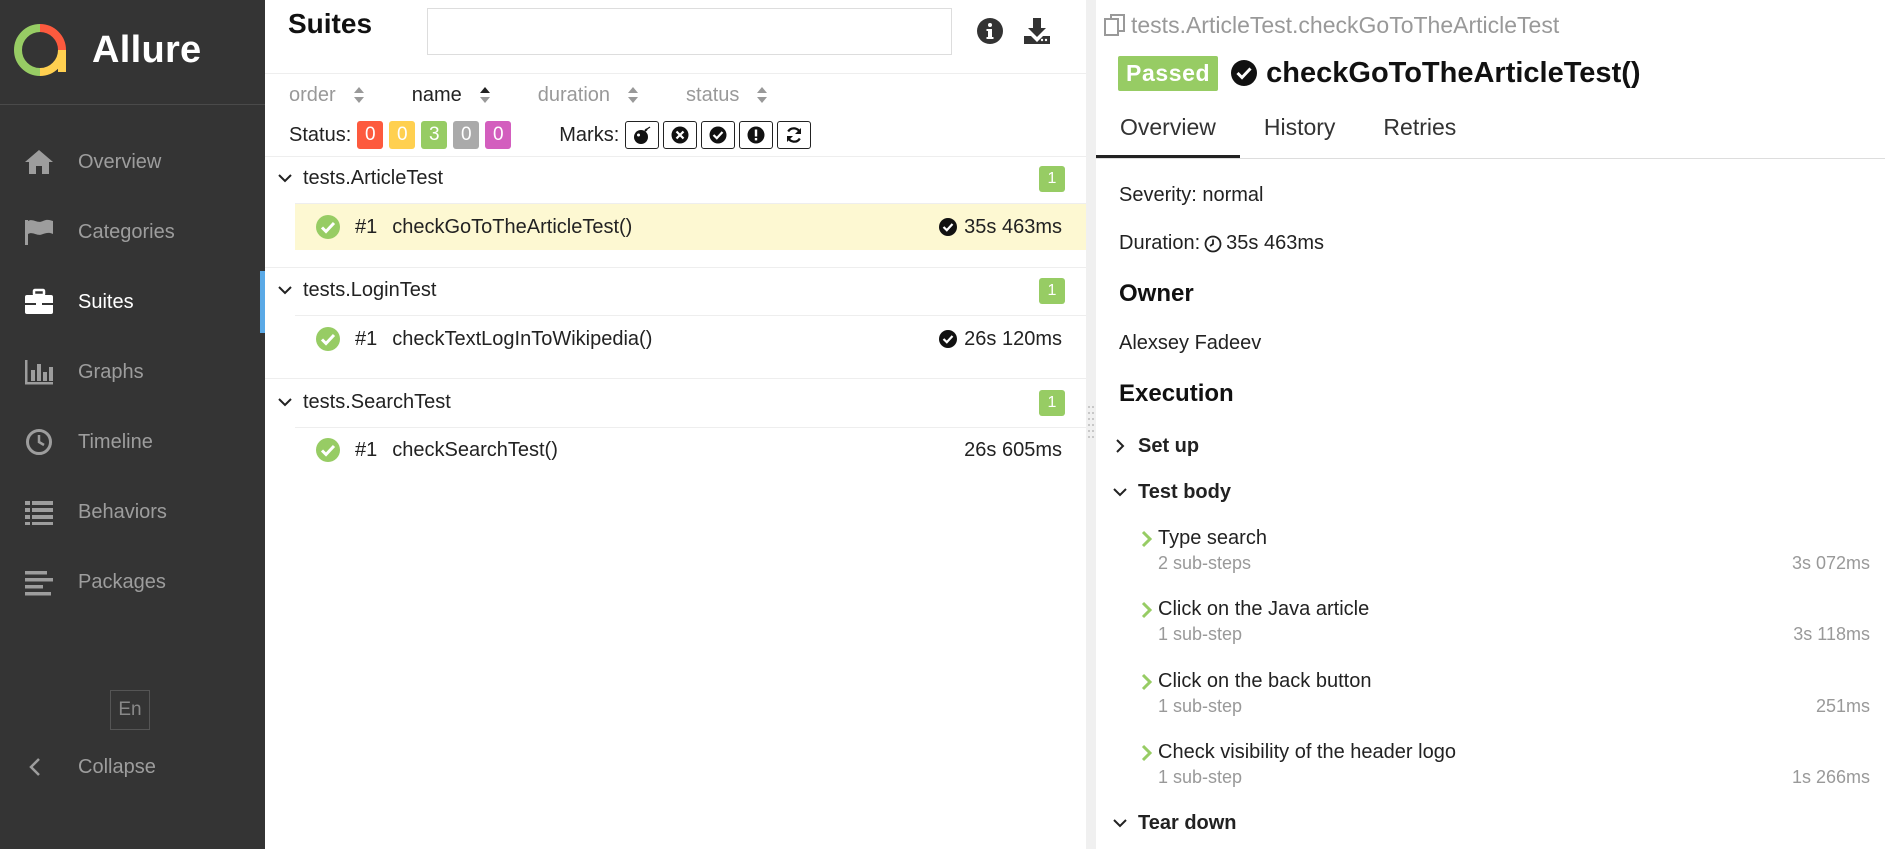 The width and height of the screenshot is (1885, 849). I want to click on details-tabs: Overview History Retries, so click(1288, 133).